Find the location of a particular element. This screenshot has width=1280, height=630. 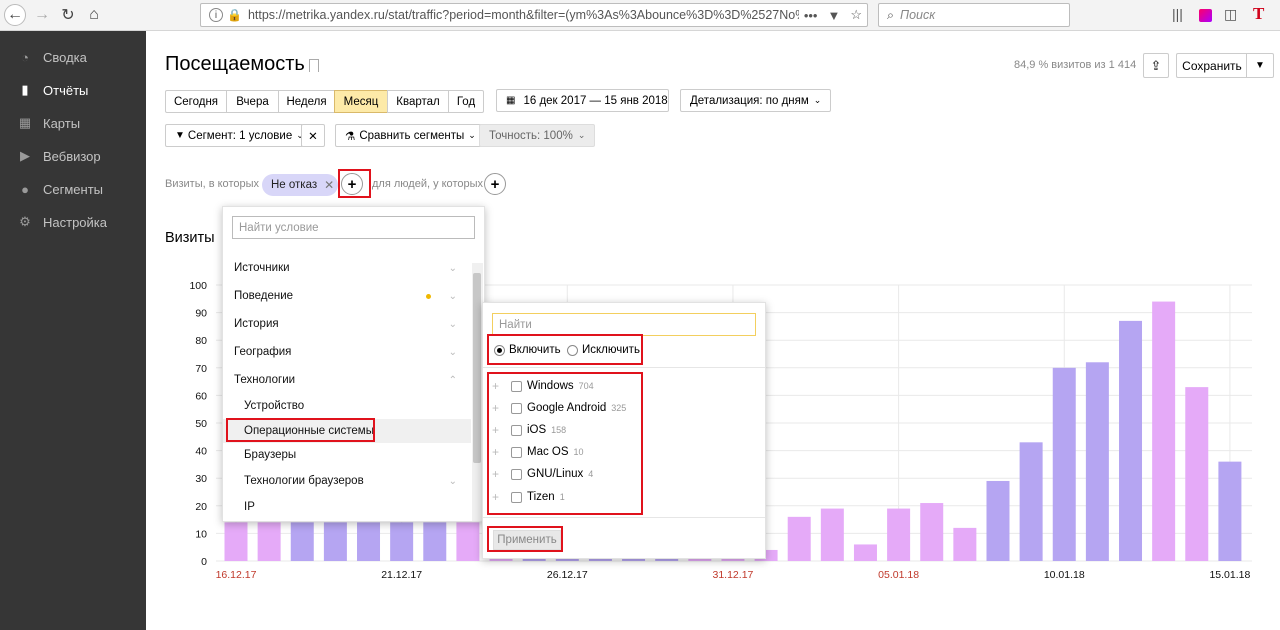

pocket-icon: ▼ is located at coordinates (833, 15).